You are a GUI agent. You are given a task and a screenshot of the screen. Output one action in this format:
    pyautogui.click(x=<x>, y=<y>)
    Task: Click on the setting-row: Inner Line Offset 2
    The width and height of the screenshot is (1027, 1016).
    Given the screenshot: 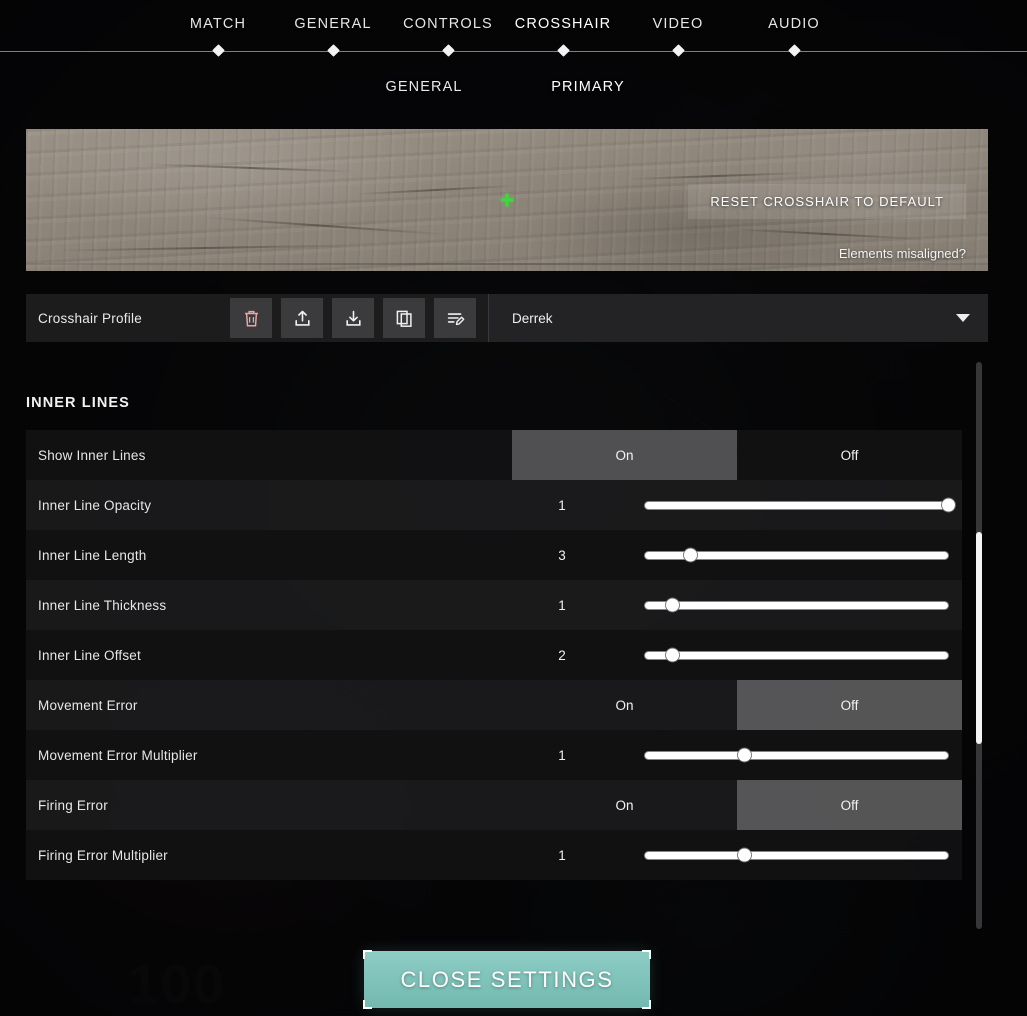 What is the action you would take?
    pyautogui.click(x=494, y=655)
    